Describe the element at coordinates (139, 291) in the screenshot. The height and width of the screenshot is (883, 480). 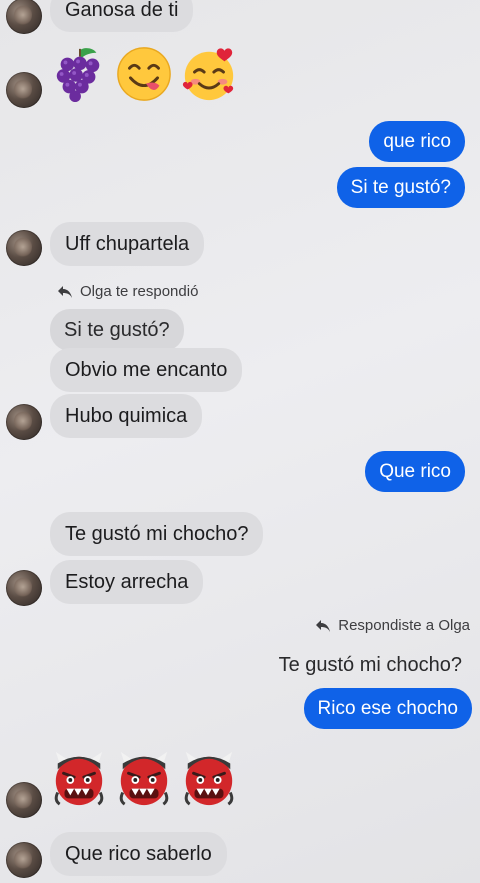
I see `reply-label: Olga te respondió` at that location.